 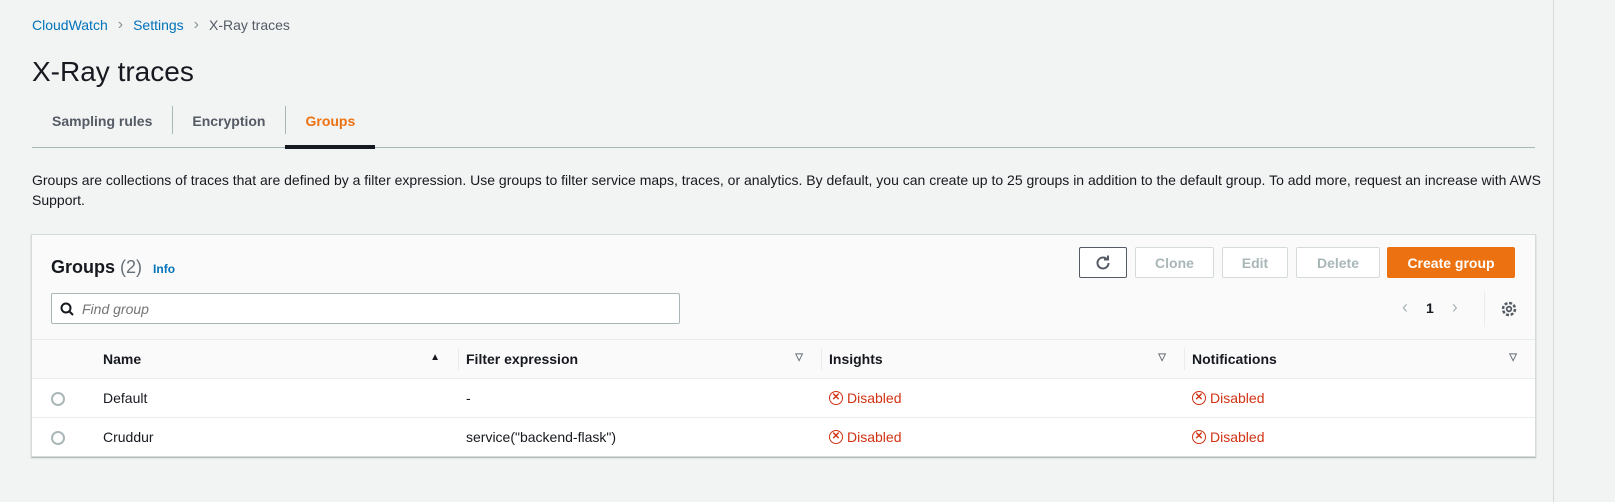 I want to click on column-header-insights: Insights ▽, so click(x=1002, y=359).